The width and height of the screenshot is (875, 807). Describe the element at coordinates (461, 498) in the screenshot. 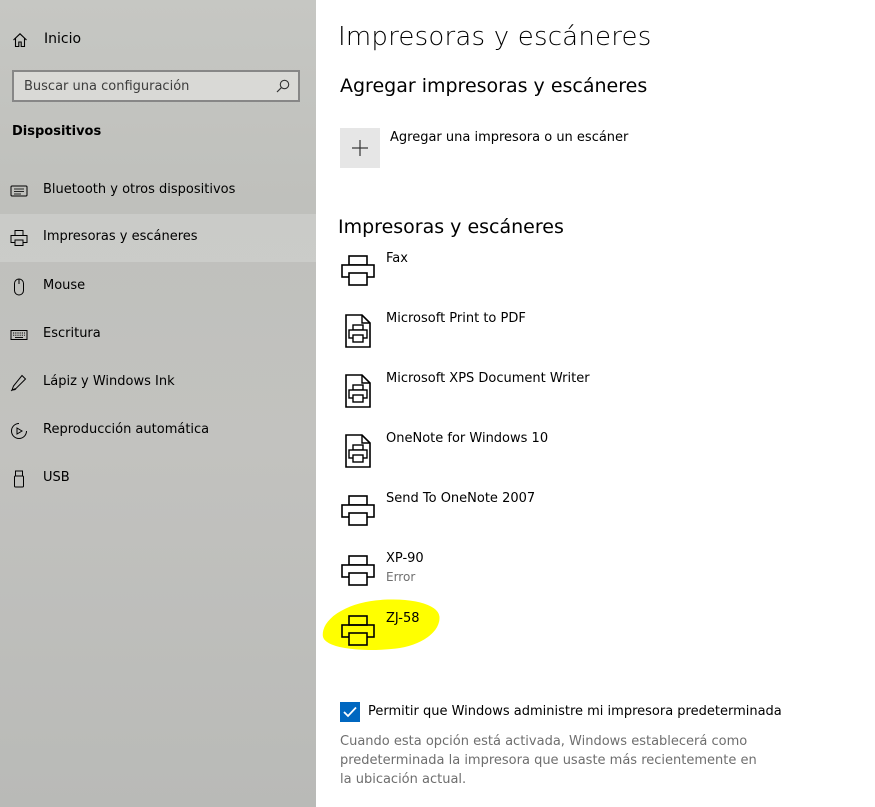

I see `printer-name: Send To OneNote 2007` at that location.